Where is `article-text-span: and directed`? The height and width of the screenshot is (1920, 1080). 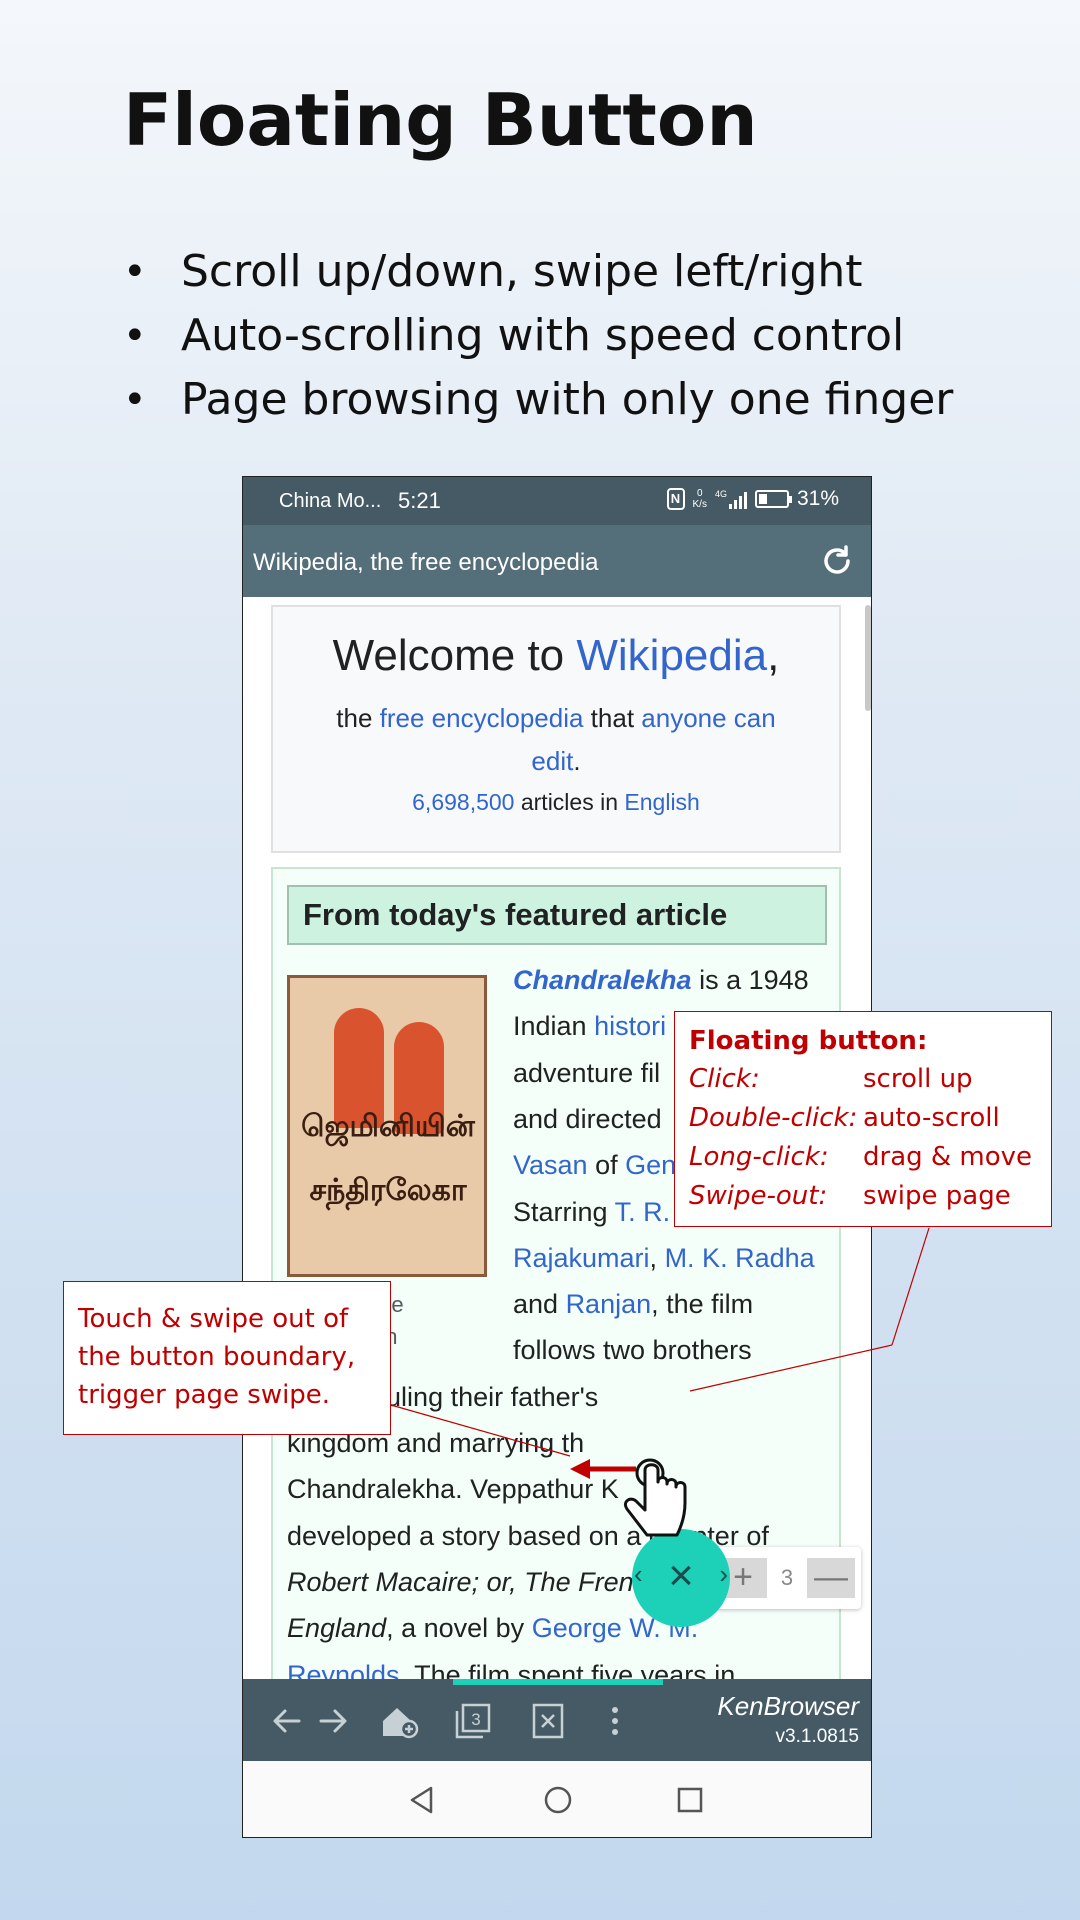
article-text-span: and directed is located at coordinates (587, 1118).